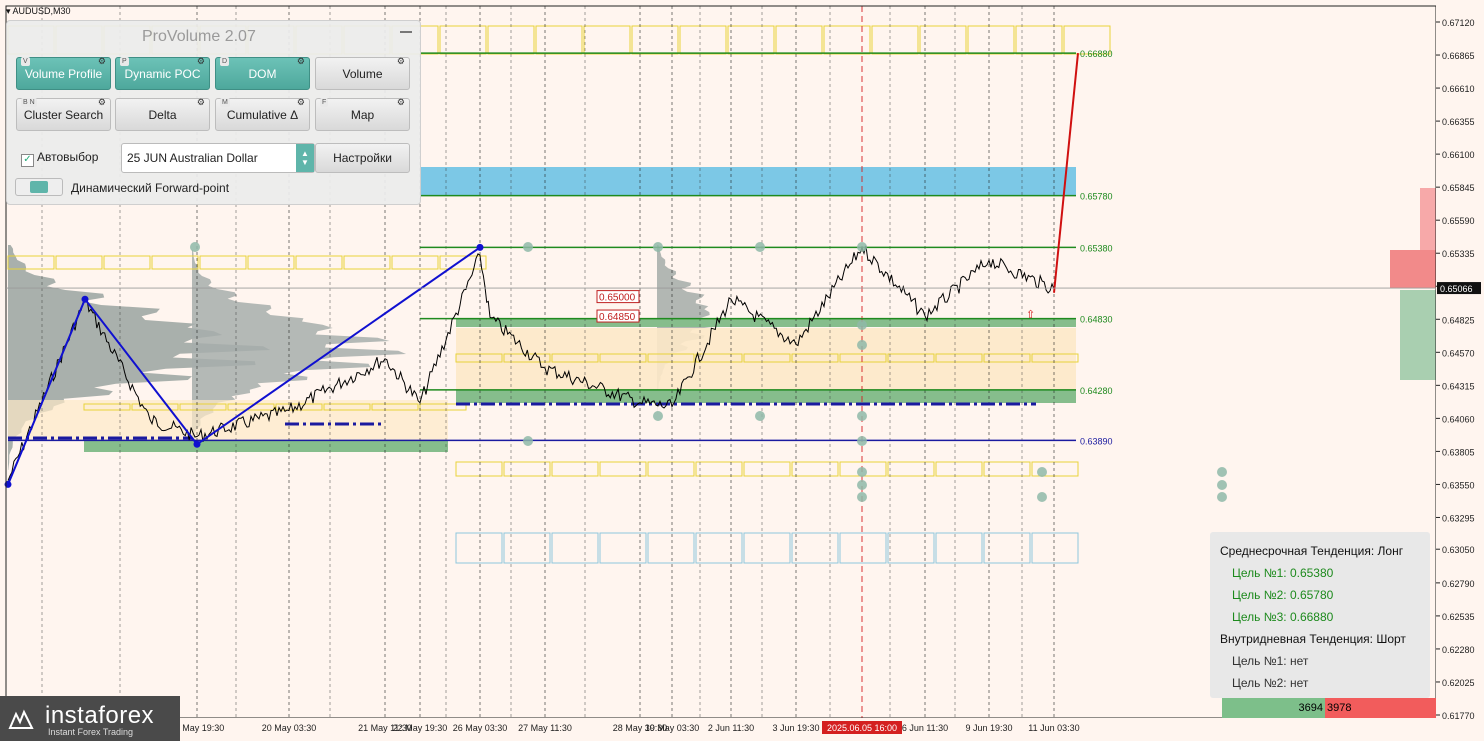 The width and height of the screenshot is (1484, 741). What do you see at coordinates (162, 73) in the screenshot?
I see `dynamic-poc-button: P ⚙ Dynamic POC` at bounding box center [162, 73].